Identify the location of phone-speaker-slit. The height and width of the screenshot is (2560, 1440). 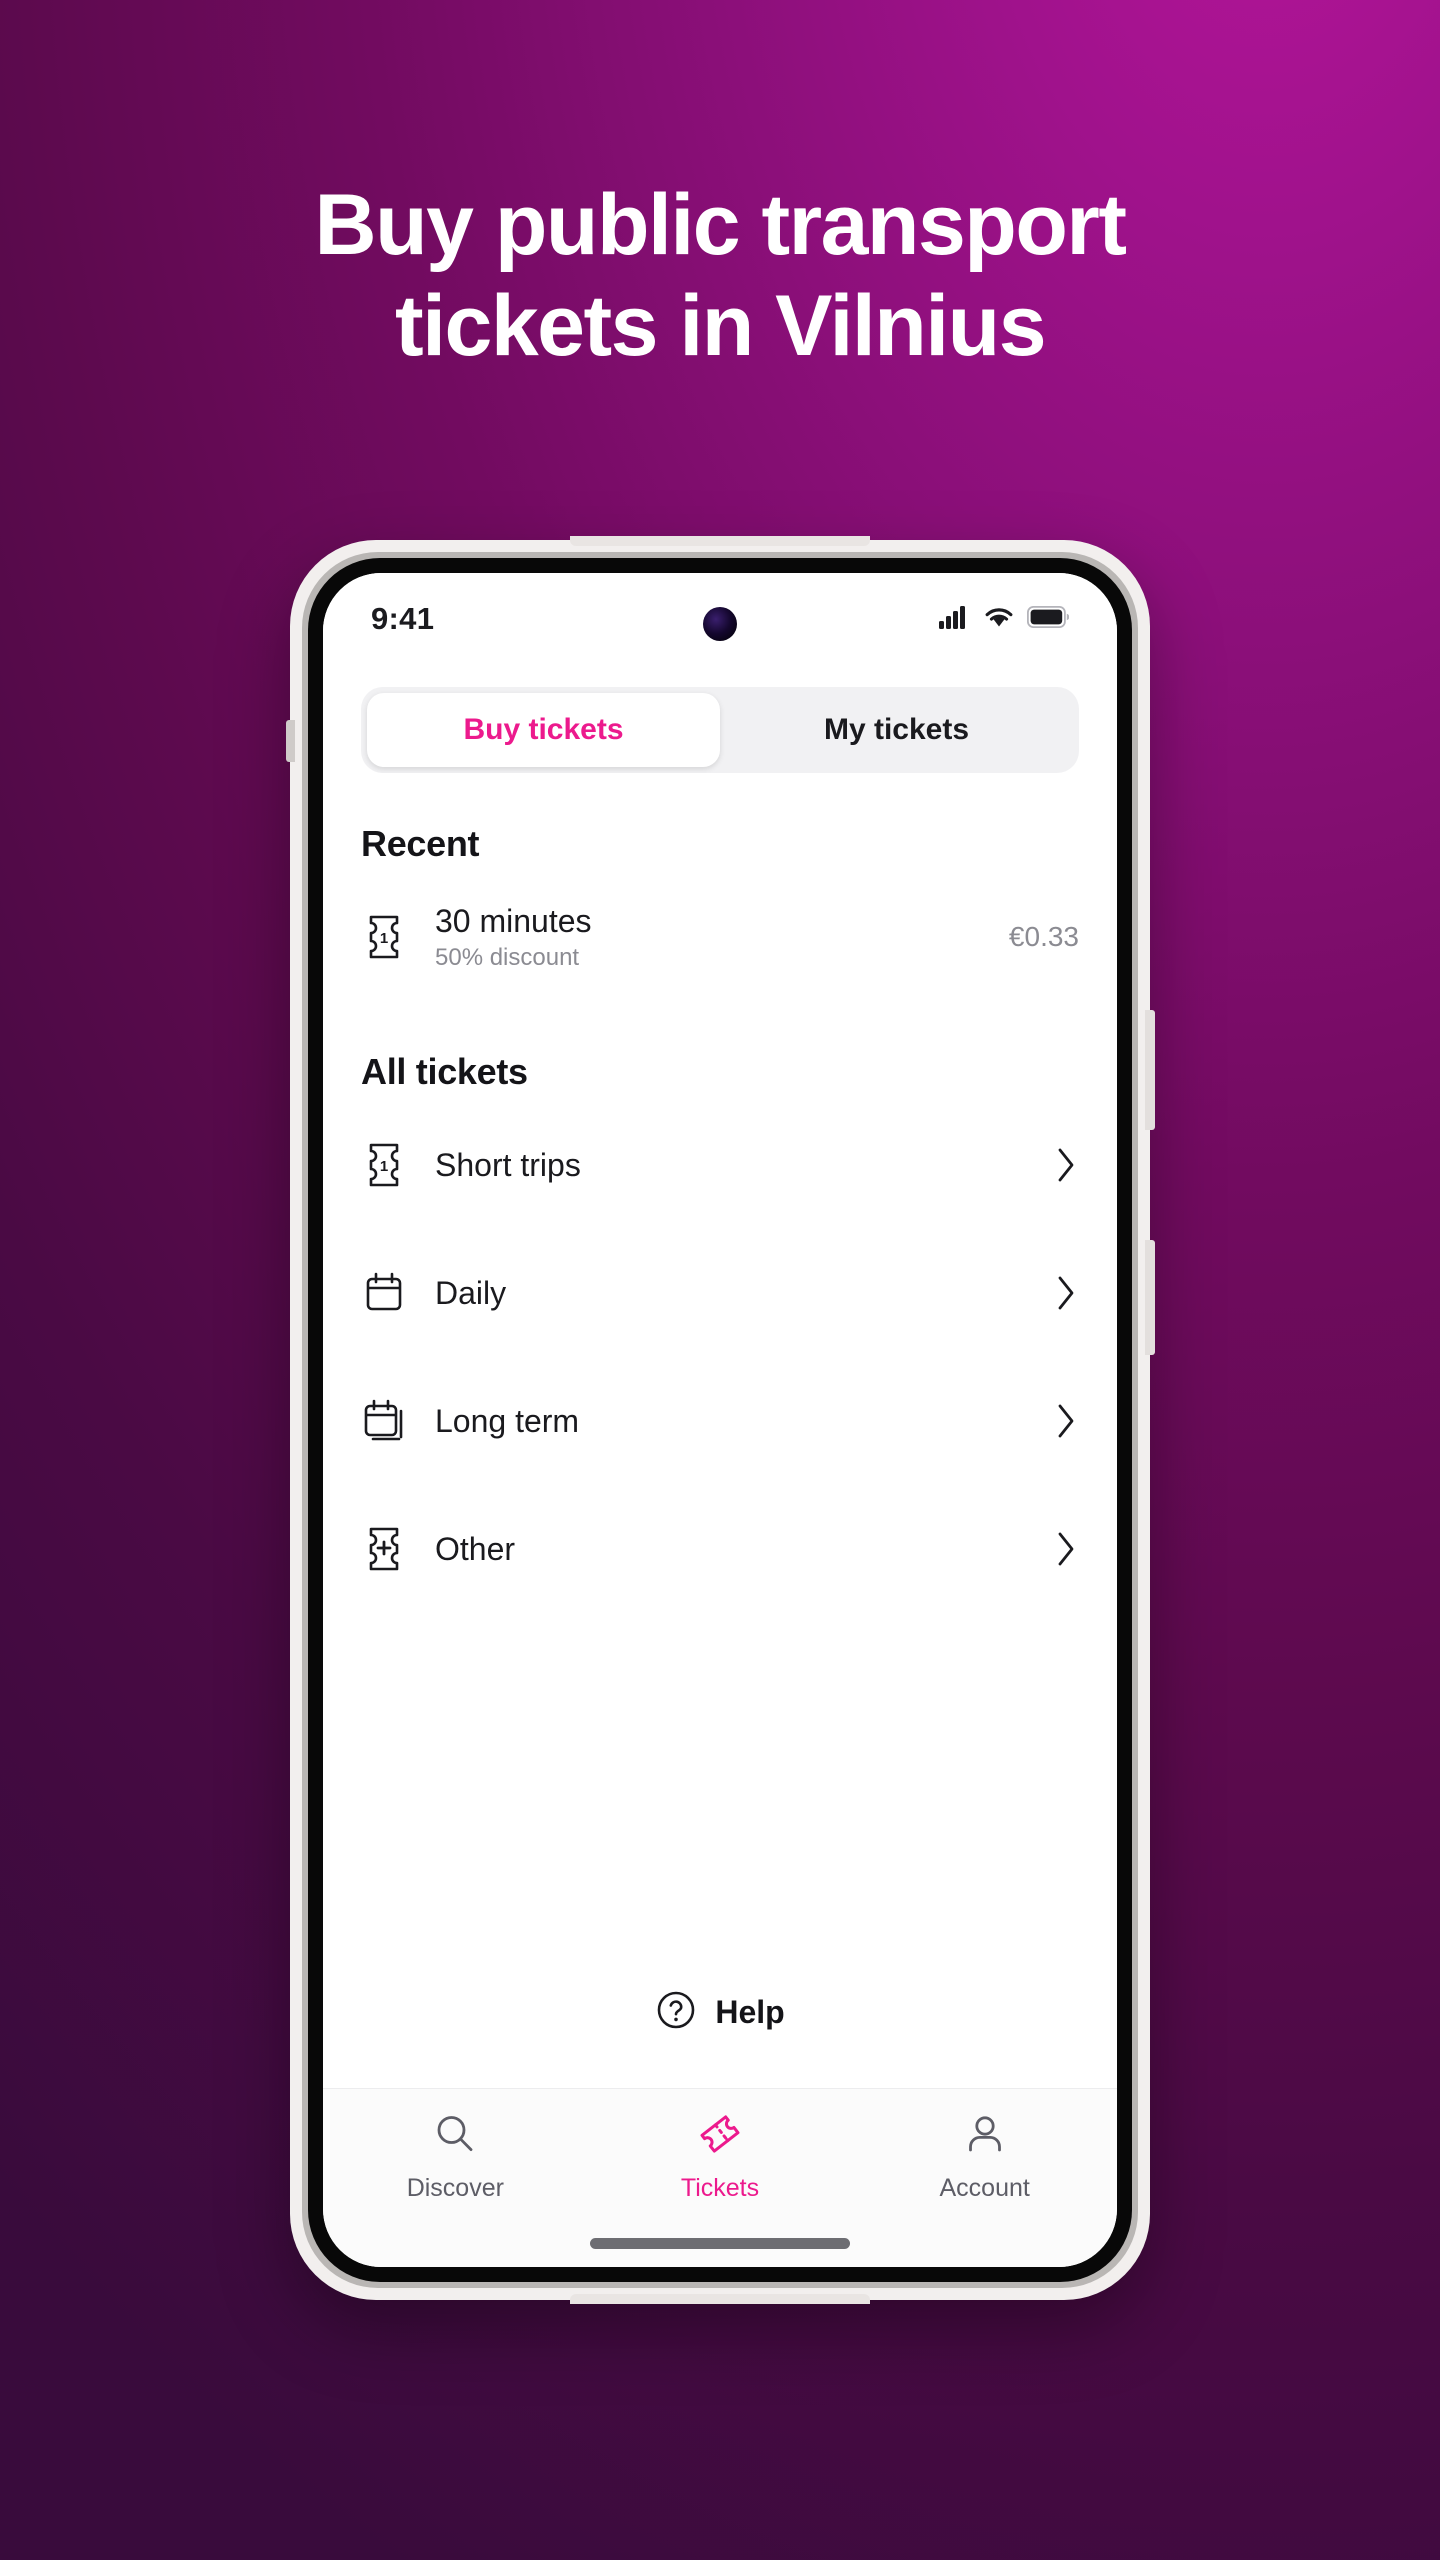
(720, 541).